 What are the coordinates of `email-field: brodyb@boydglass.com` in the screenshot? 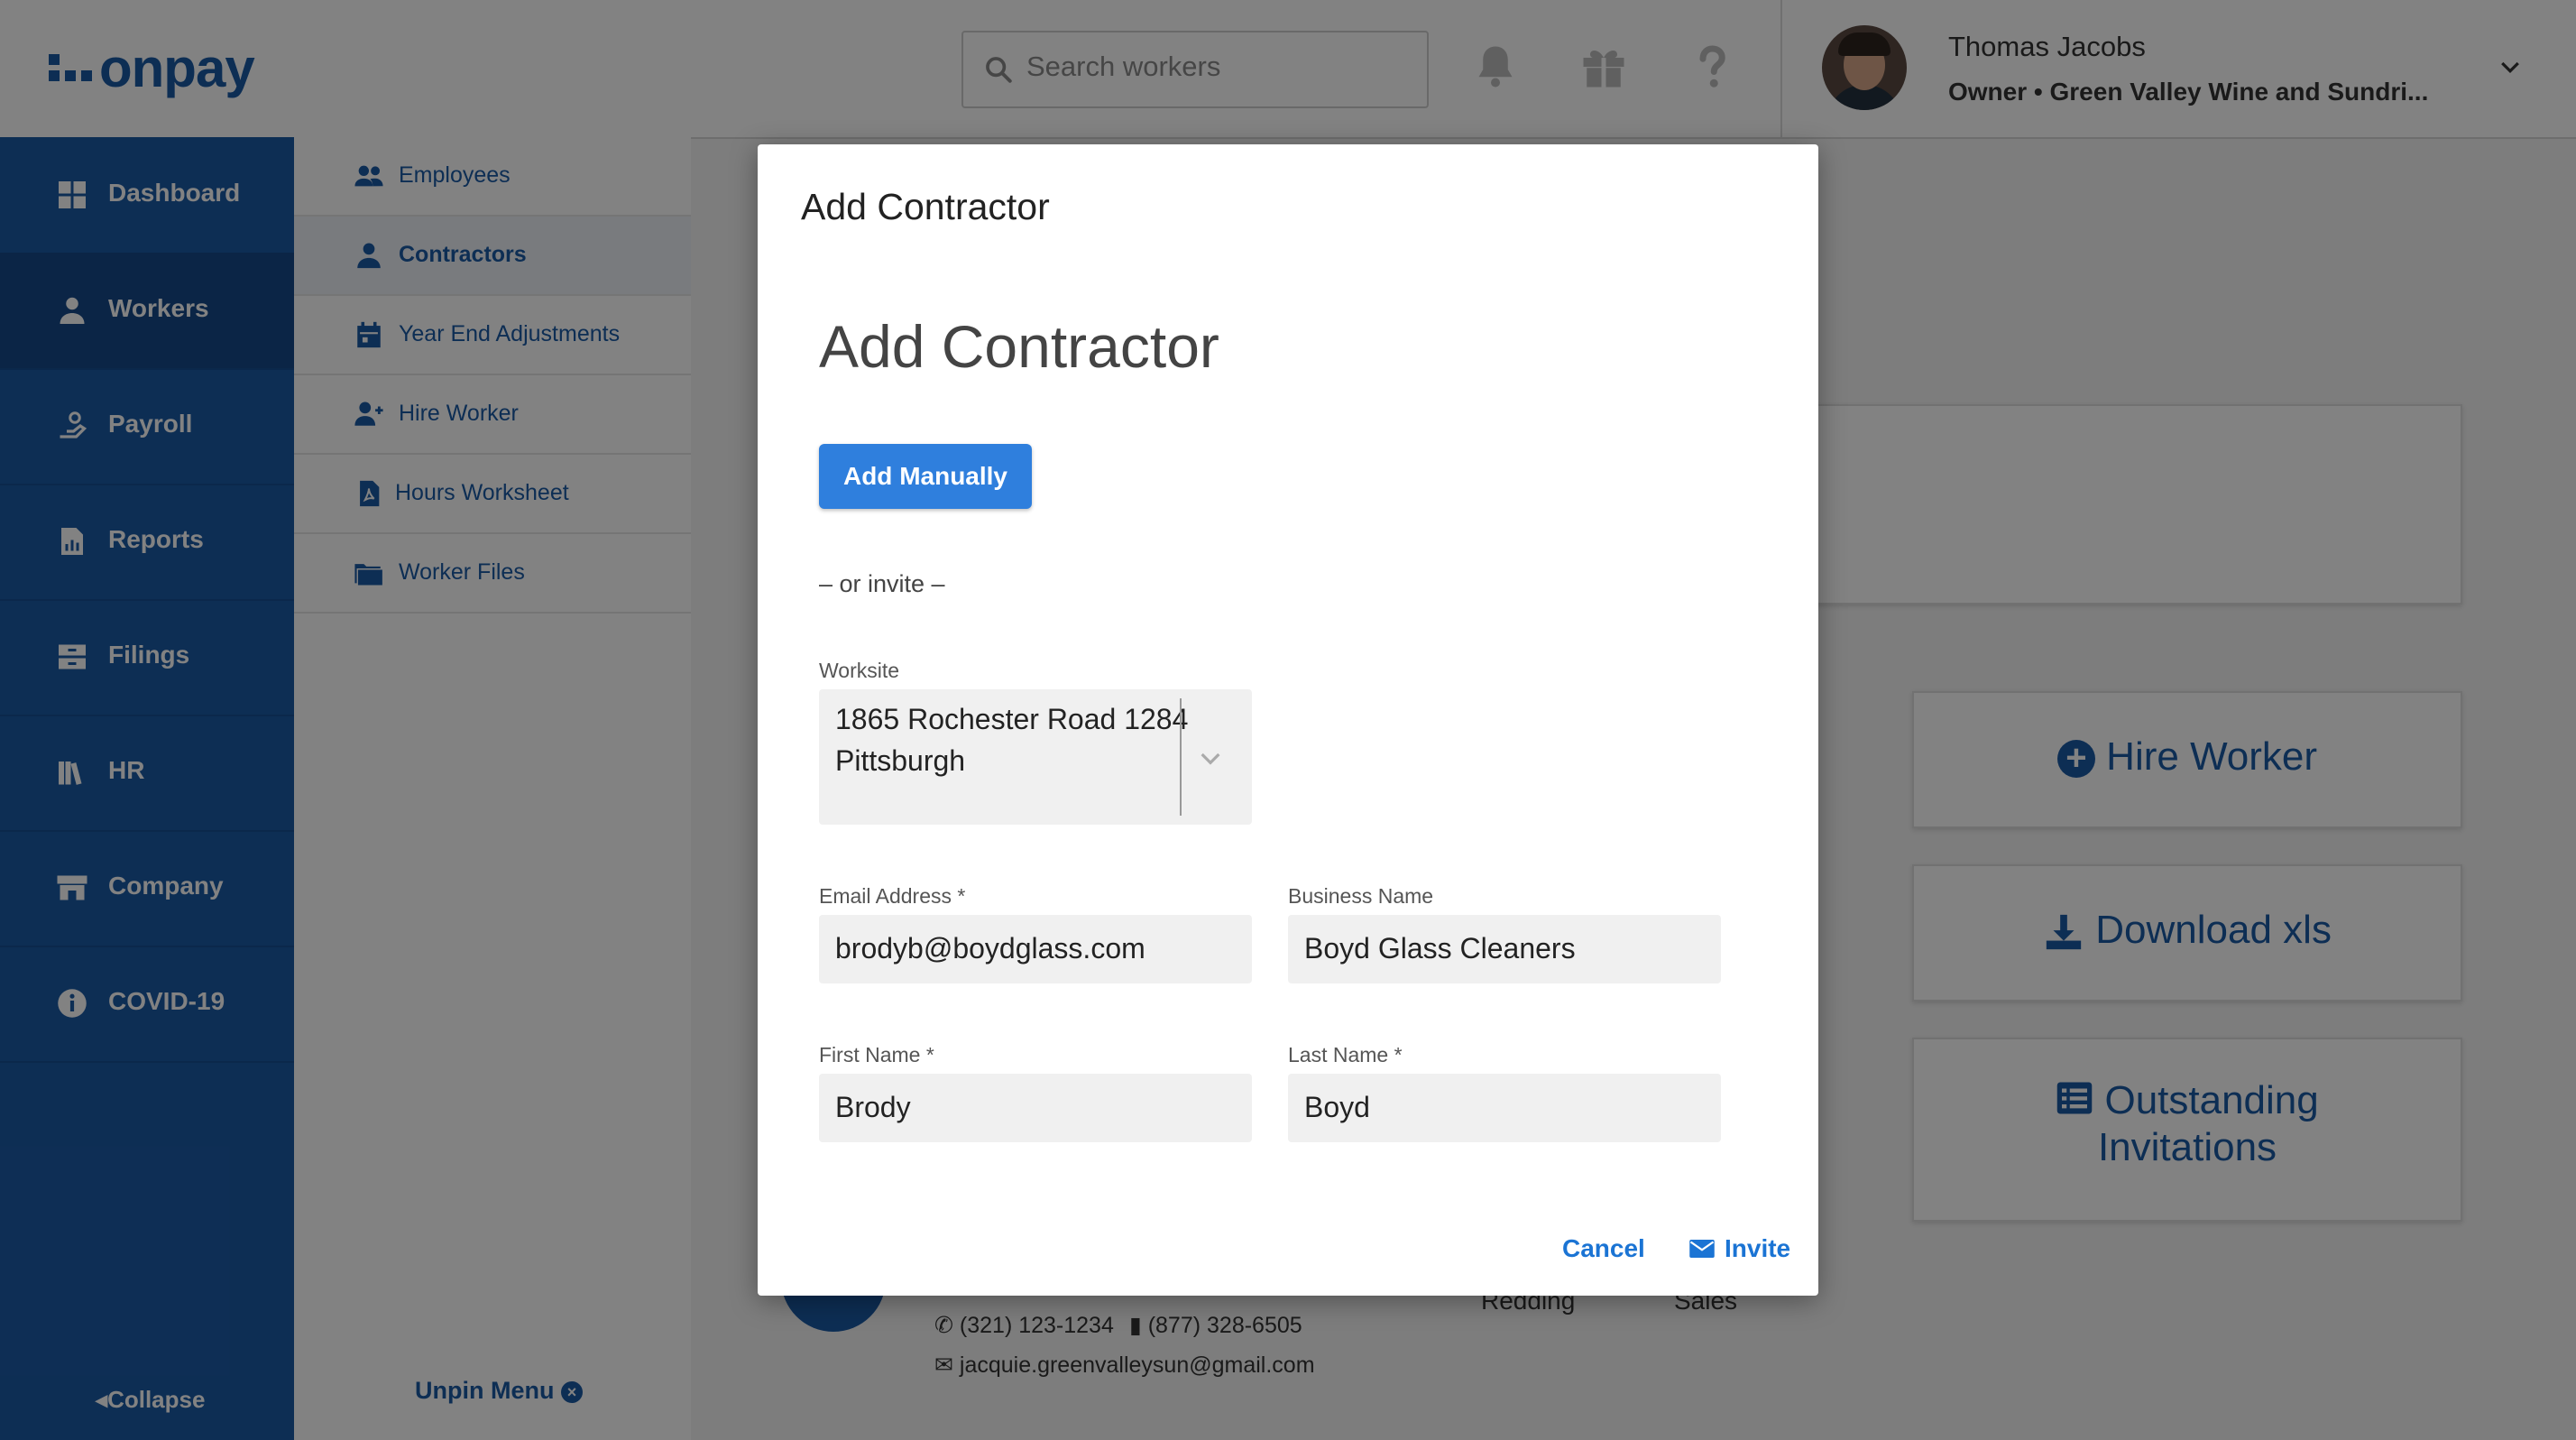 It's located at (1035, 949).